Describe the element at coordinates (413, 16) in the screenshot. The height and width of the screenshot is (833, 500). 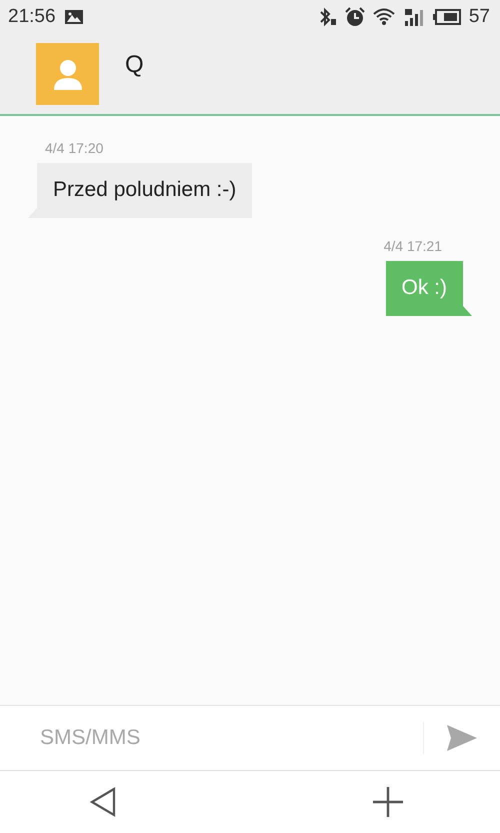
I see `signal-icon` at that location.